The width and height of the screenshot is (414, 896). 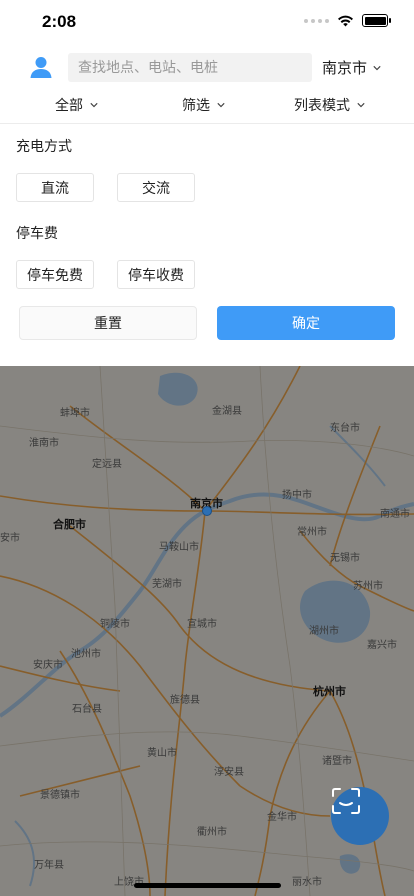 I want to click on search-box, so click(x=190, y=67).